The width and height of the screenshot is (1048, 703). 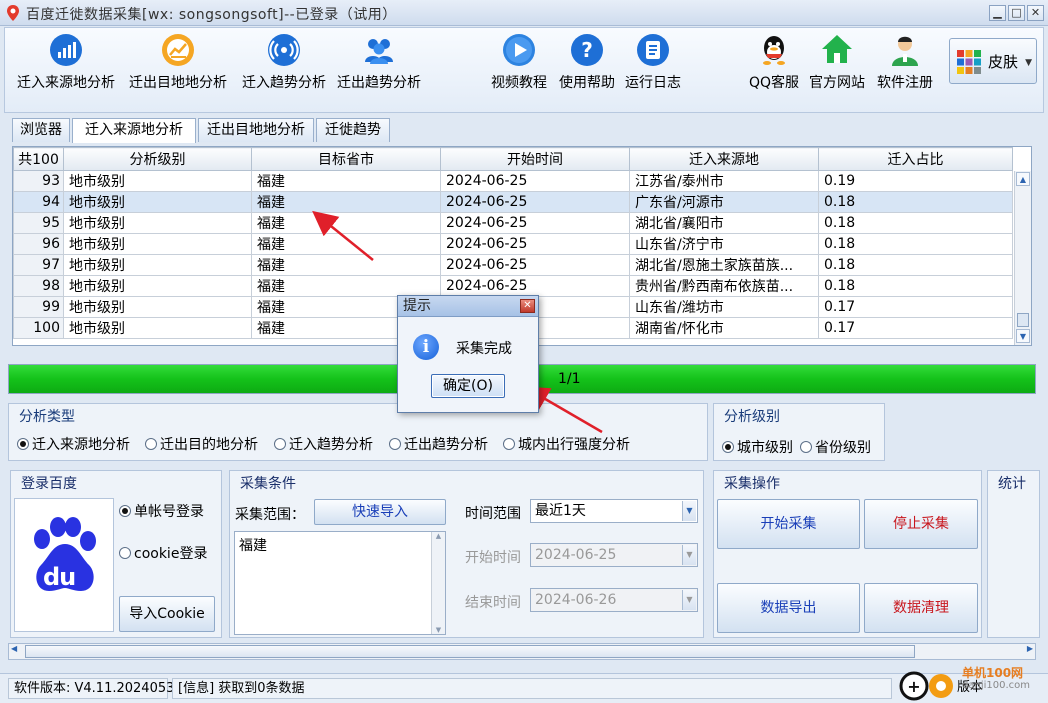 What do you see at coordinates (438, 583) in the screenshot?
I see `textarea-scrollbar: ▲ ▼` at bounding box center [438, 583].